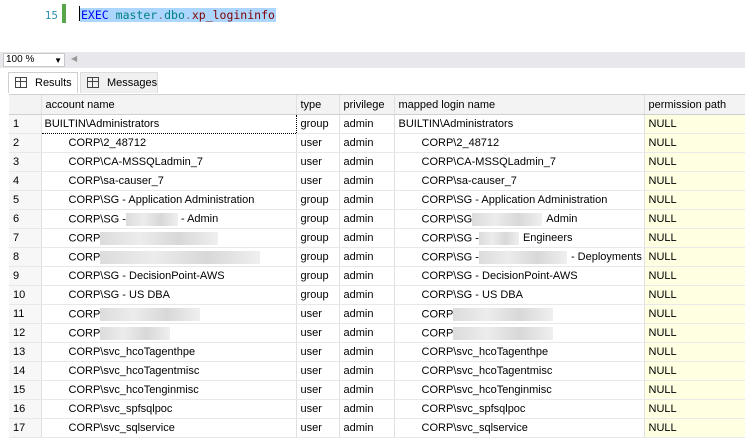  I want to click on account-name-cell: CORP\SG - US DBA, so click(169, 295).